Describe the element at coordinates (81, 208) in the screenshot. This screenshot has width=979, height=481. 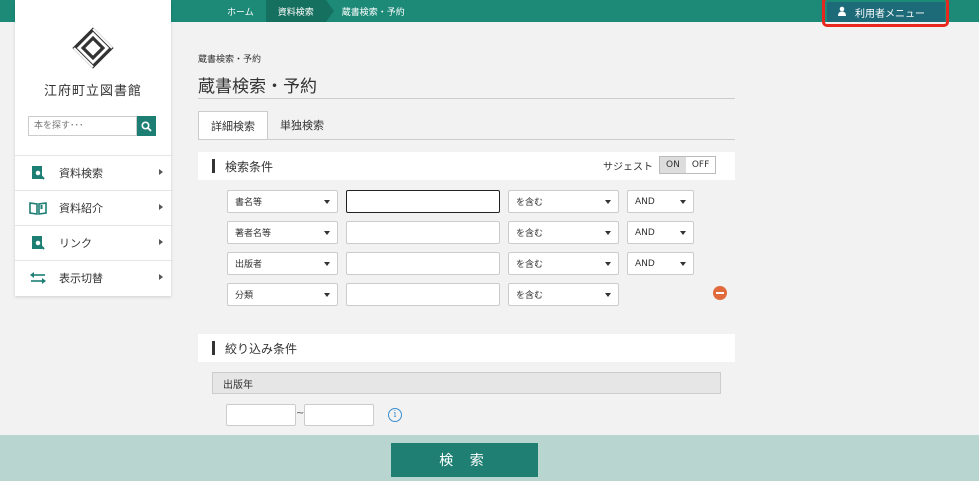
I see `sidebar-item-label: 資料紹介` at that location.